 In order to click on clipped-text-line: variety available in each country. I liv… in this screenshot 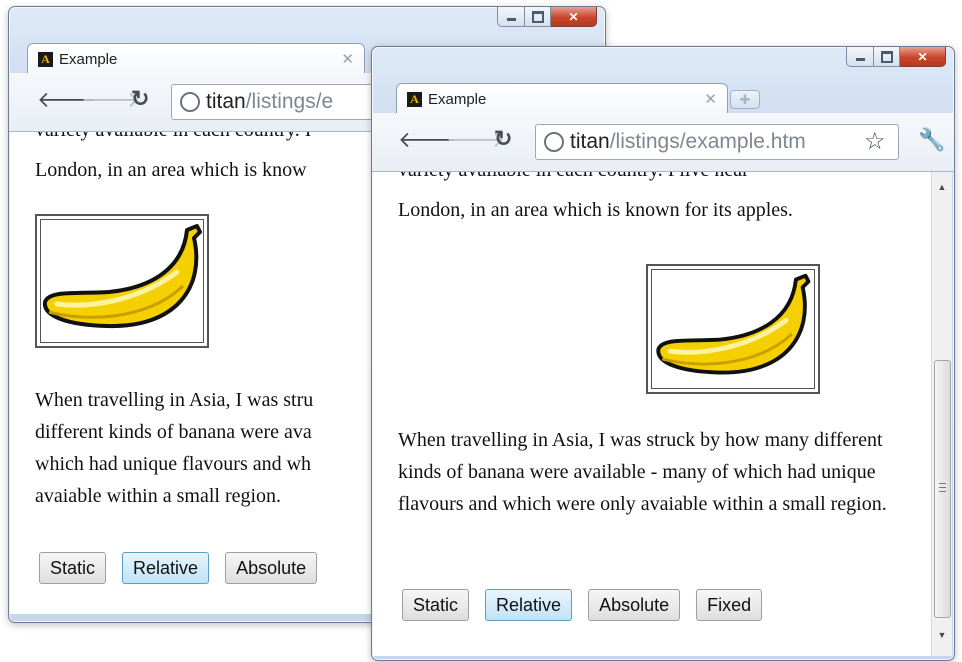, I will do `click(573, 179)`.